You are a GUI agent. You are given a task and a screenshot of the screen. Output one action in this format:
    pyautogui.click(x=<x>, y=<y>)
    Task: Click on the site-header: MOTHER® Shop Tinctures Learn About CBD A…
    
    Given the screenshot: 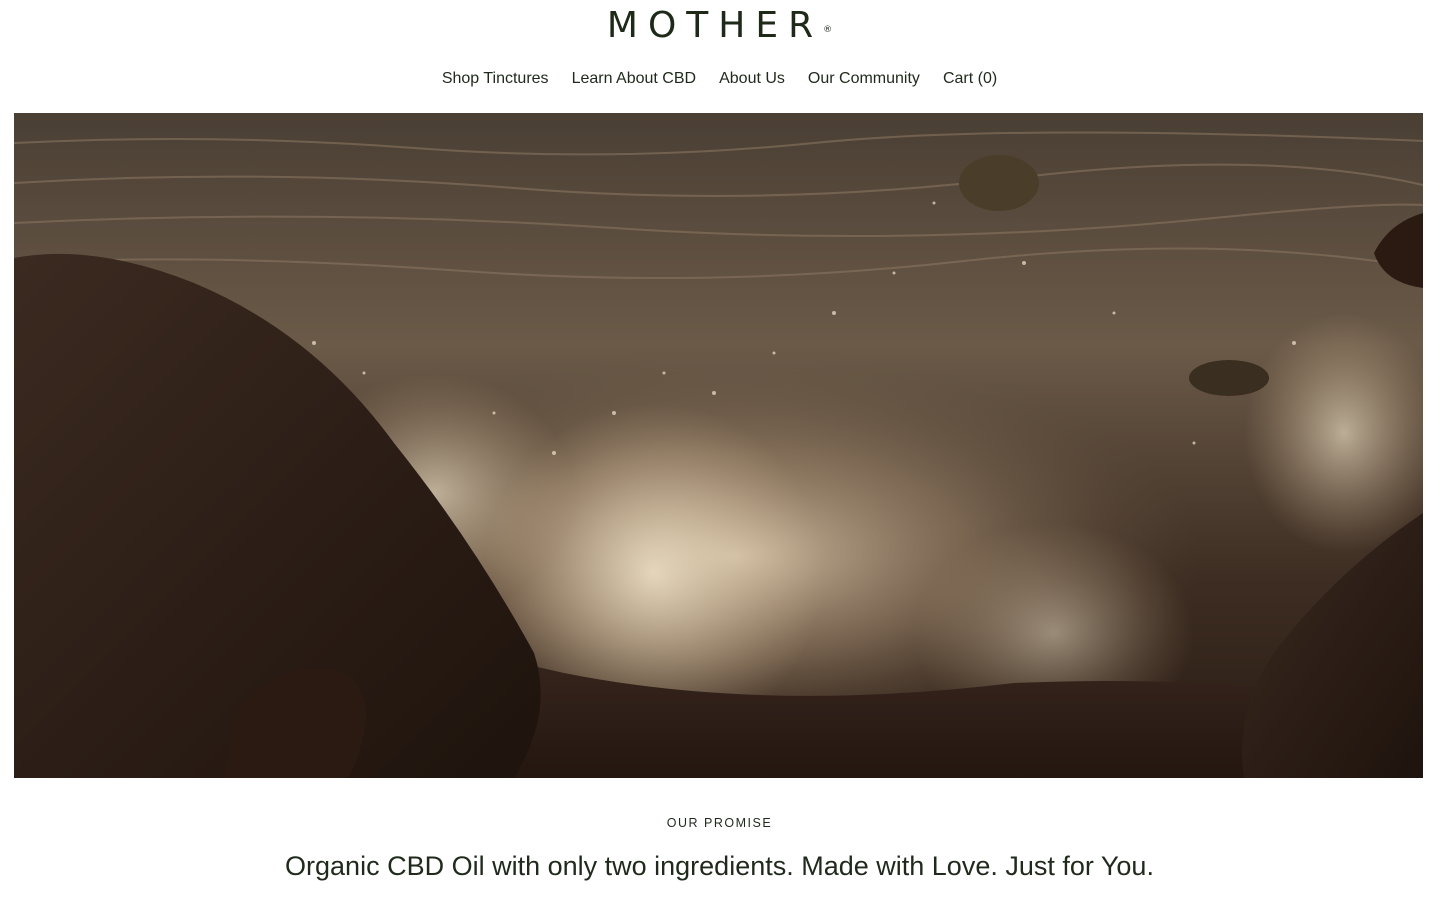 What is the action you would take?
    pyautogui.click(x=719, y=56)
    